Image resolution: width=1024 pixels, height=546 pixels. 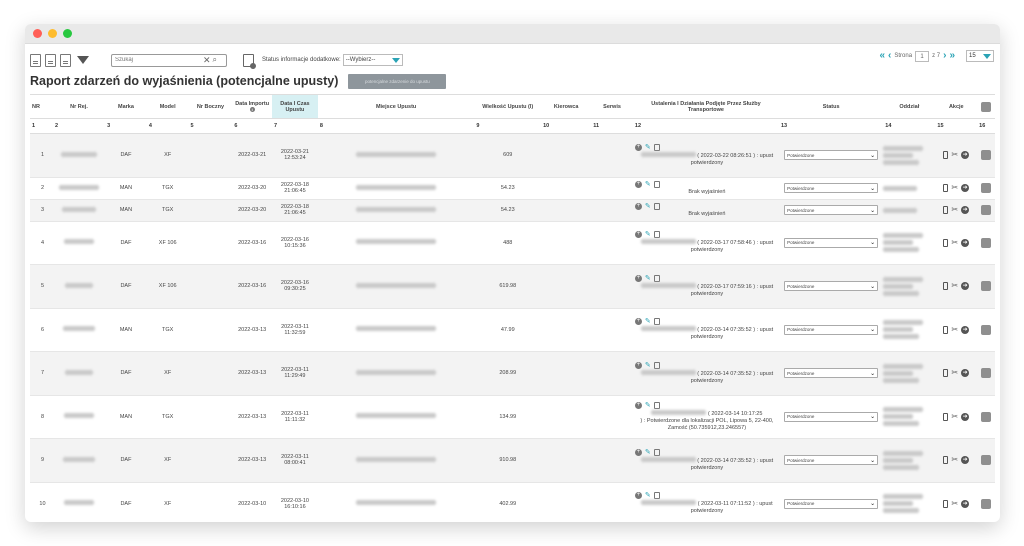 I want to click on per-page-select: 15, so click(x=980, y=56).